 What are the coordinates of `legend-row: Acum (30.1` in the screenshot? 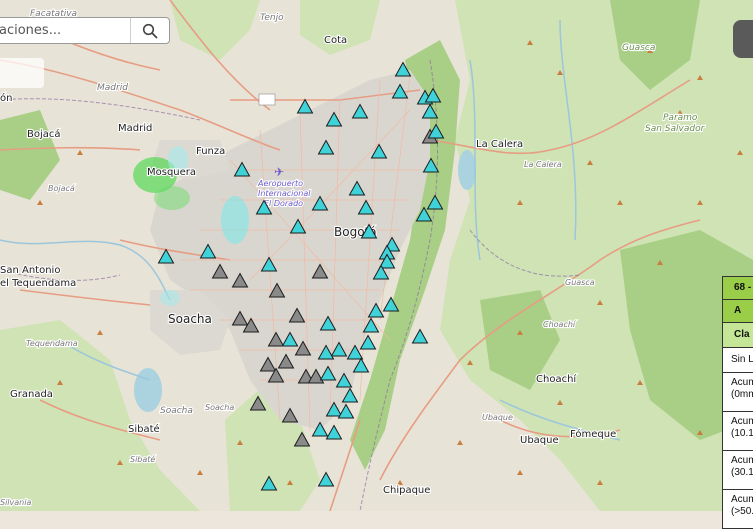 It's located at (738, 470).